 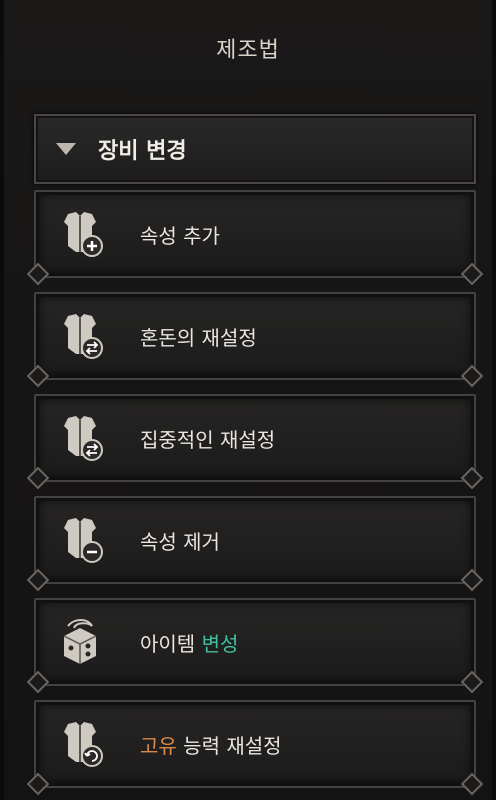 What do you see at coordinates (255, 149) in the screenshot?
I see `section-equipment-change: 장비 변경` at bounding box center [255, 149].